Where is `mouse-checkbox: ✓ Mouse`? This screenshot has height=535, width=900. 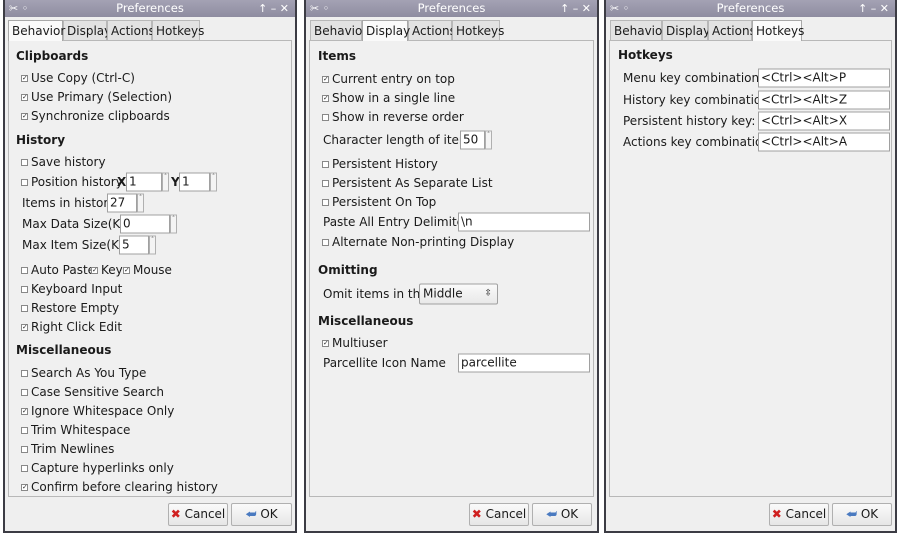 mouse-checkbox: ✓ Mouse is located at coordinates (147, 270).